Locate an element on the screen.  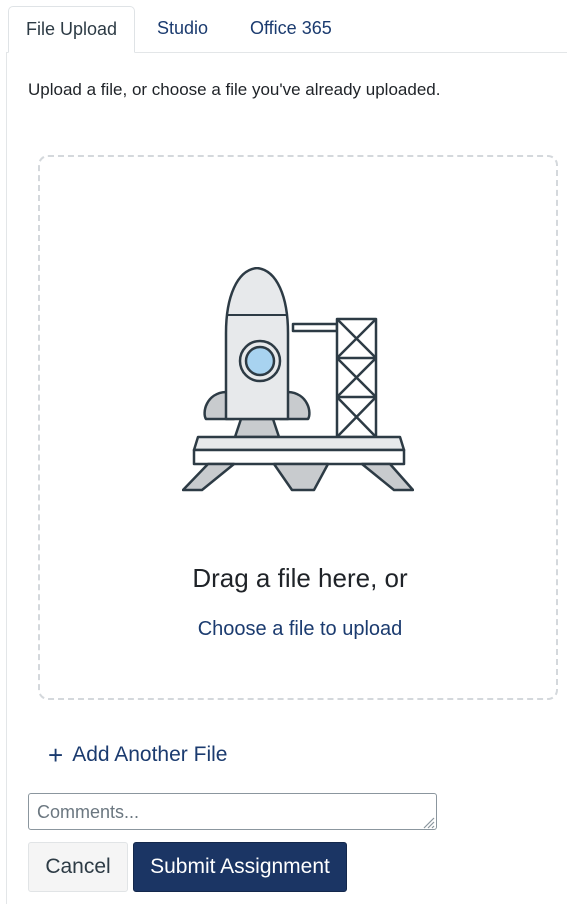
tab-bar: File Upload Studio Office 365 is located at coordinates (286, 26).